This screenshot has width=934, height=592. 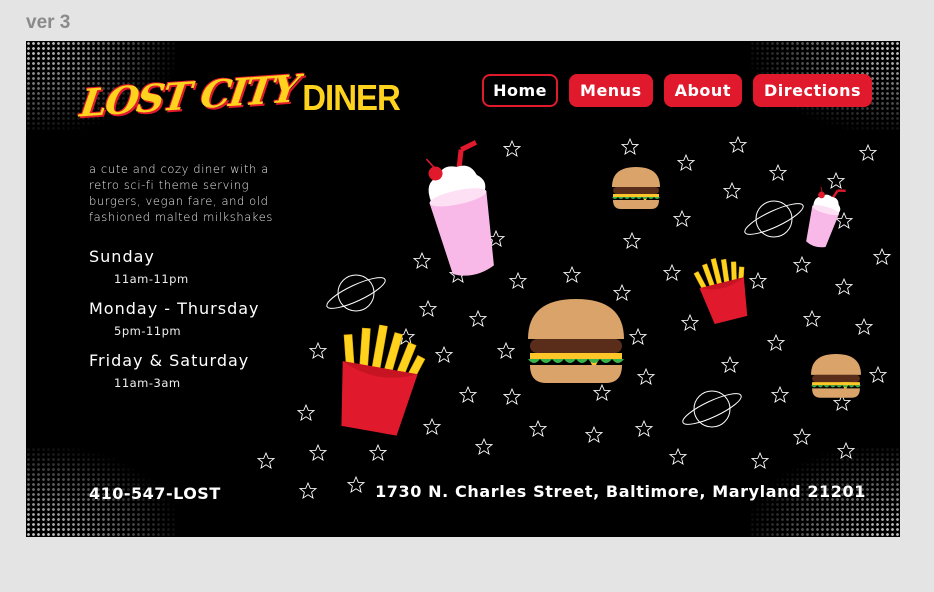 What do you see at coordinates (812, 90) in the screenshot?
I see `nav-directions-button: Directions` at bounding box center [812, 90].